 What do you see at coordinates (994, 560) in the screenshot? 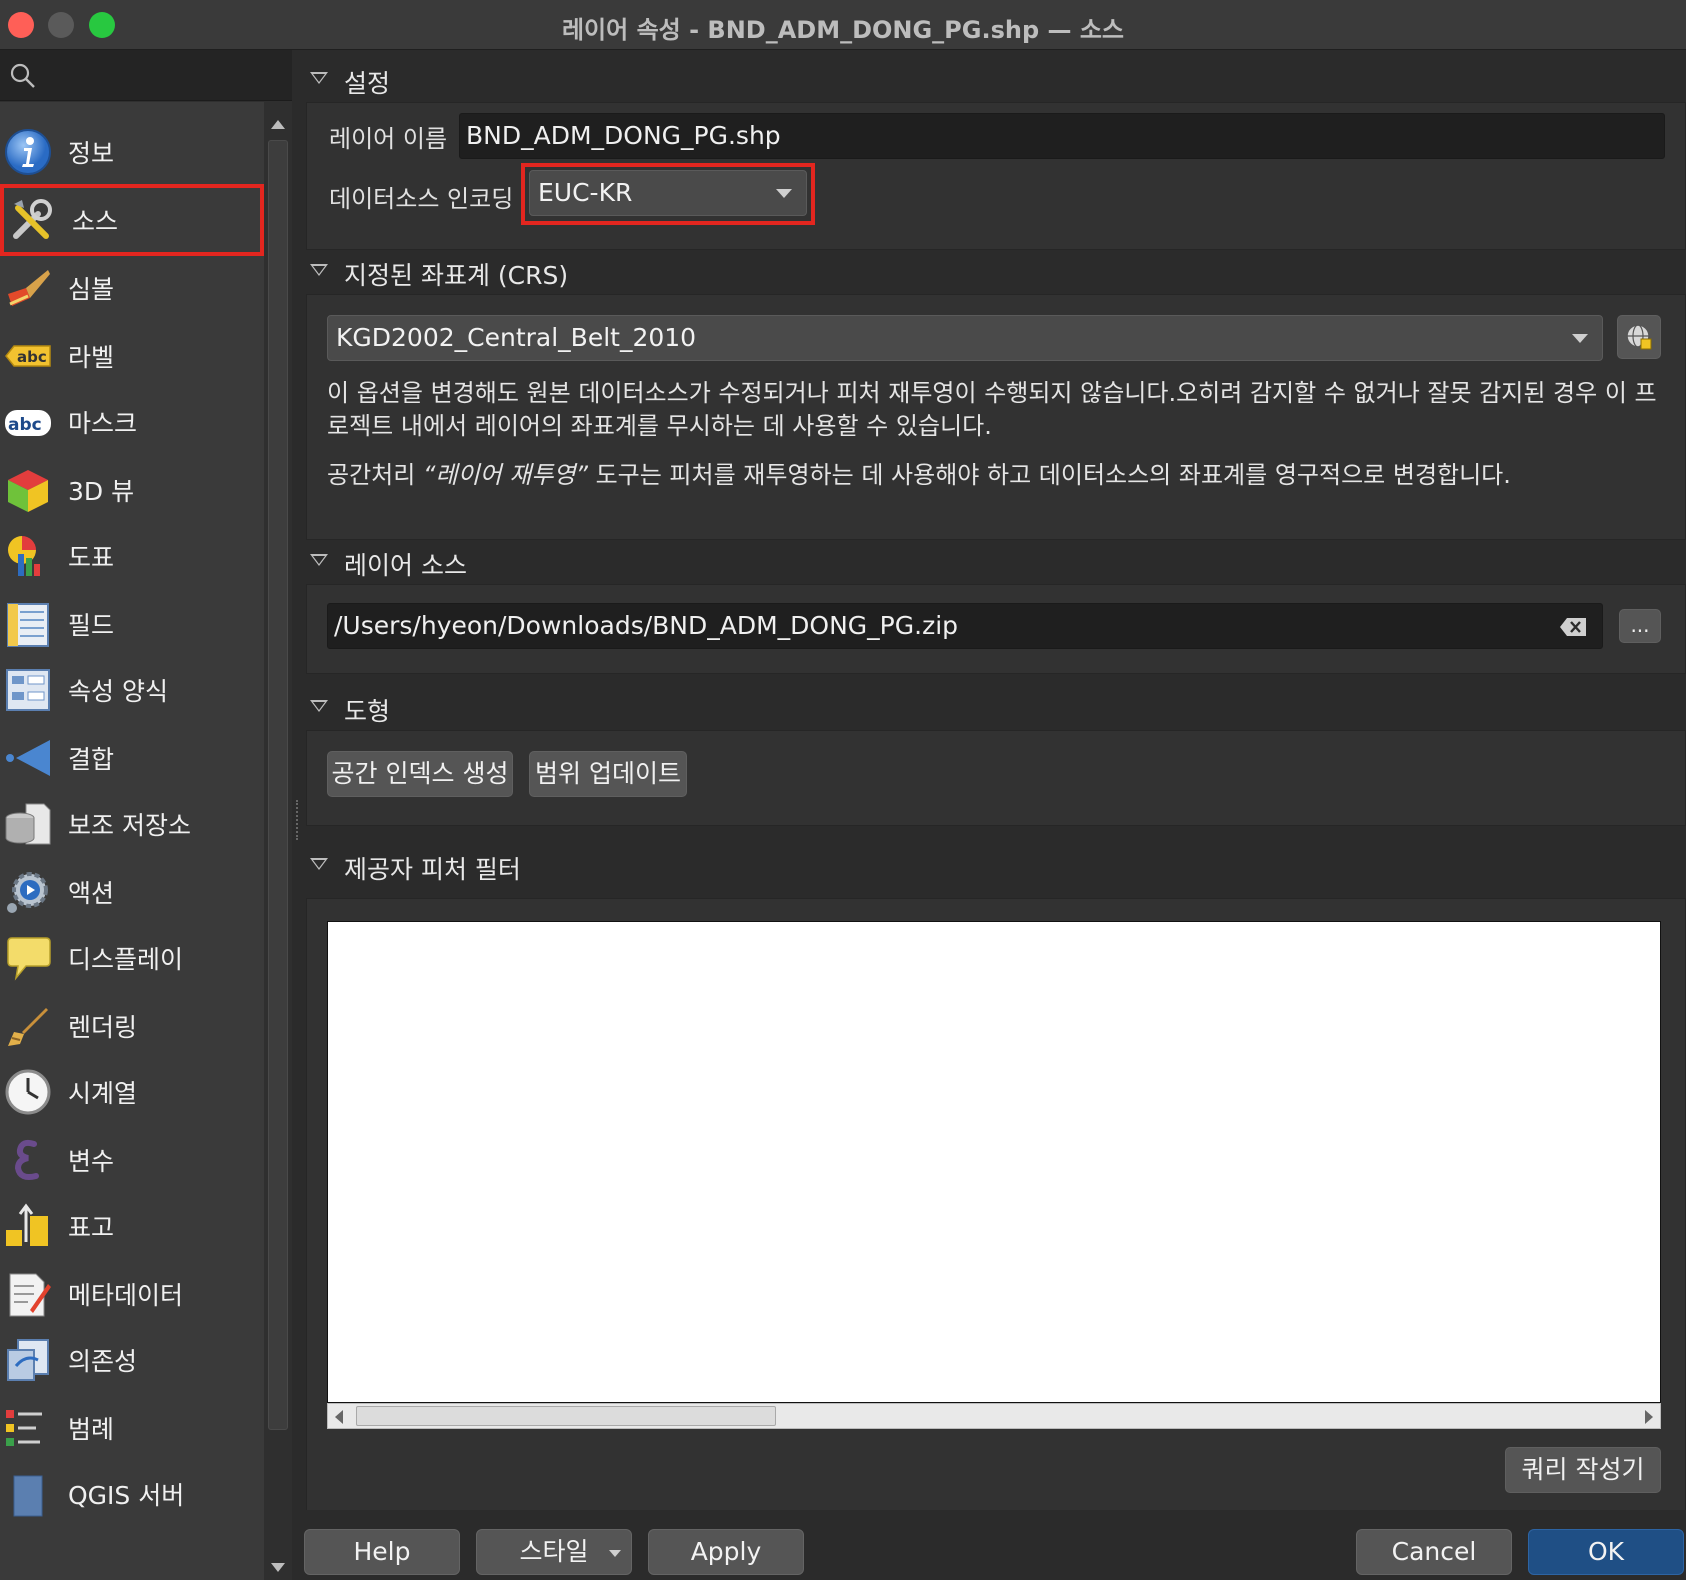
I see `section-layer-source-header: 레이어 소스` at bounding box center [994, 560].